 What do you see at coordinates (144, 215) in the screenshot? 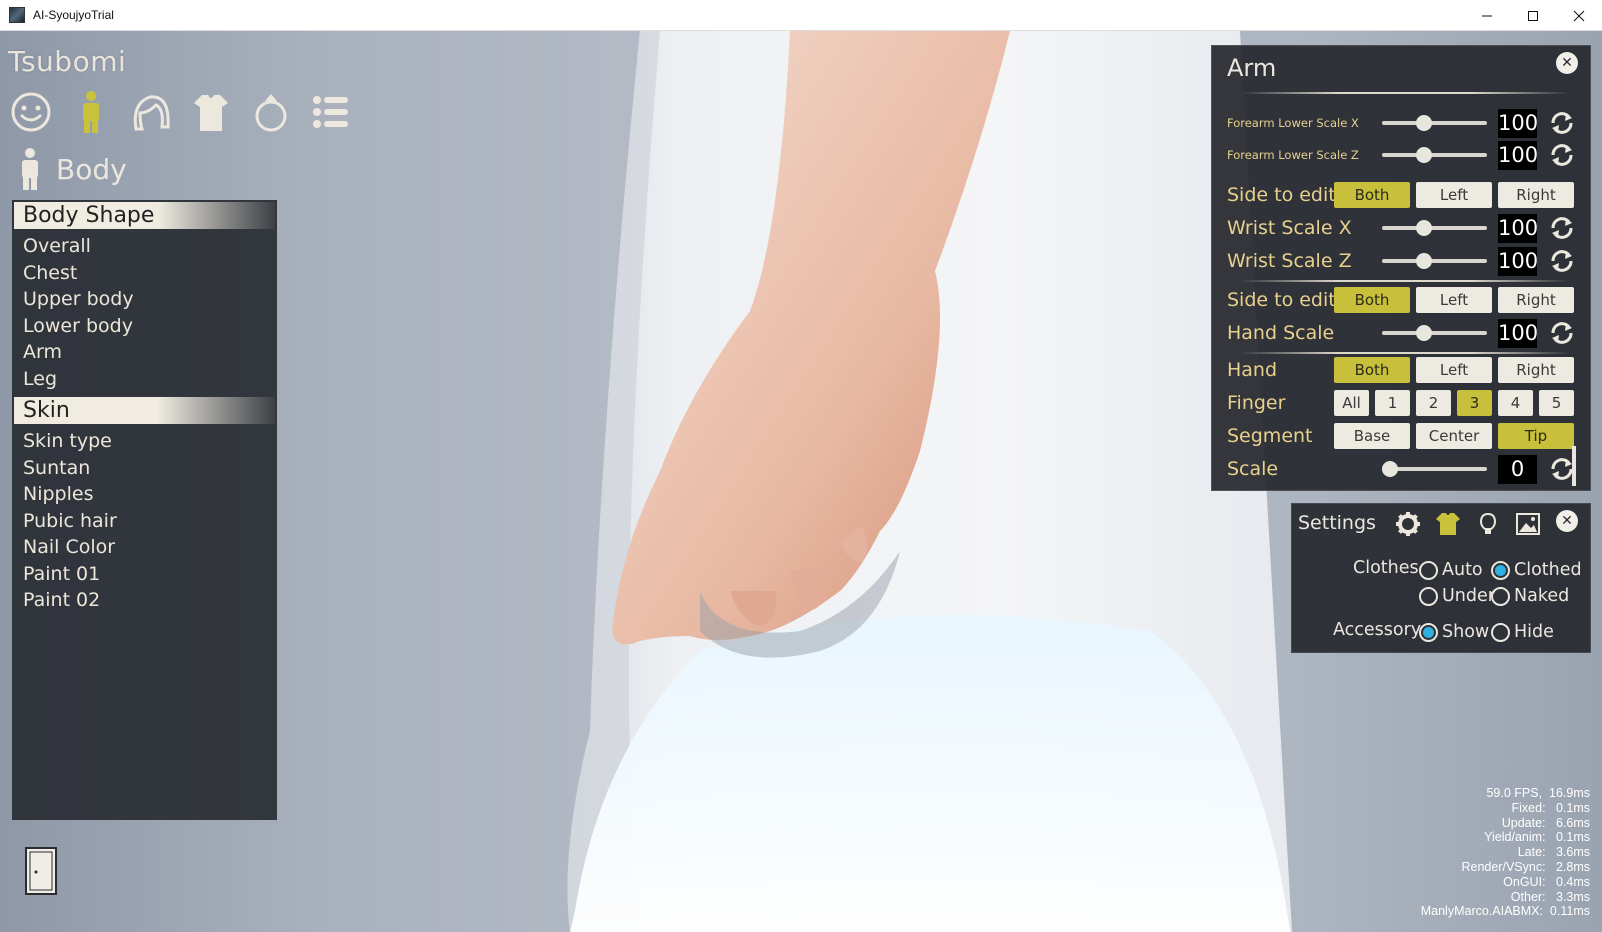
I see `menu-header-body-shape: Body Shape` at bounding box center [144, 215].